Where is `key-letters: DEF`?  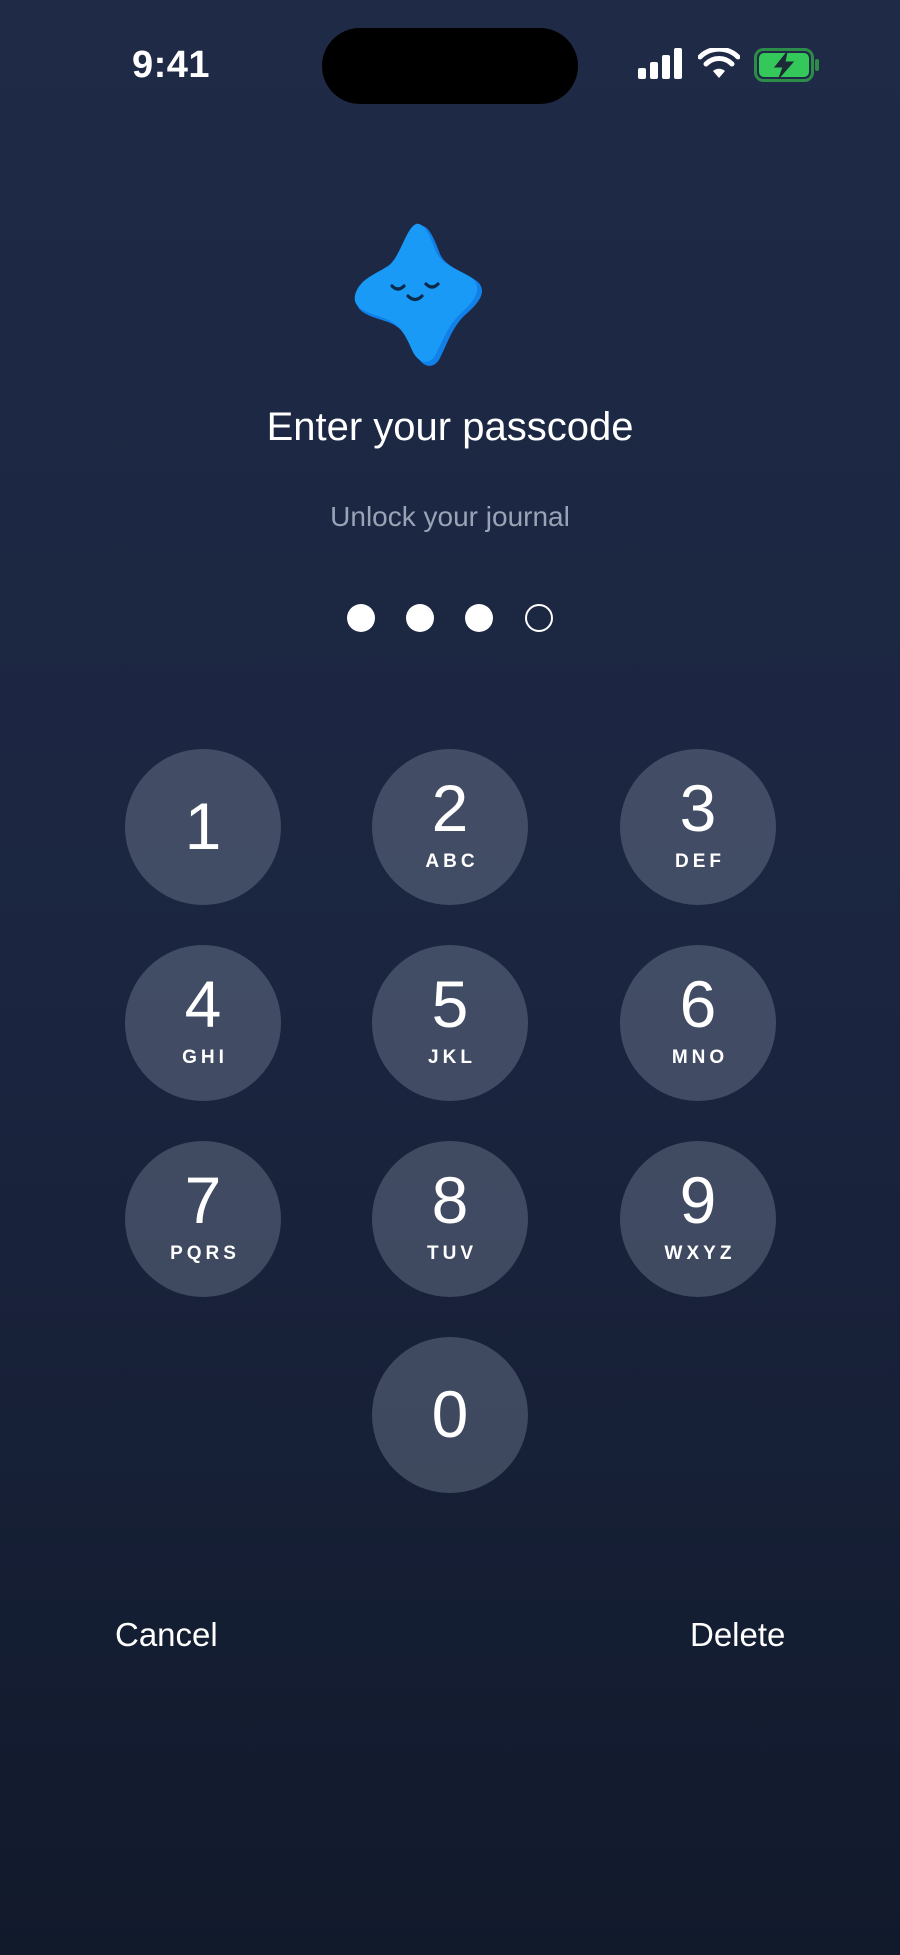 key-letters: DEF is located at coordinates (700, 861).